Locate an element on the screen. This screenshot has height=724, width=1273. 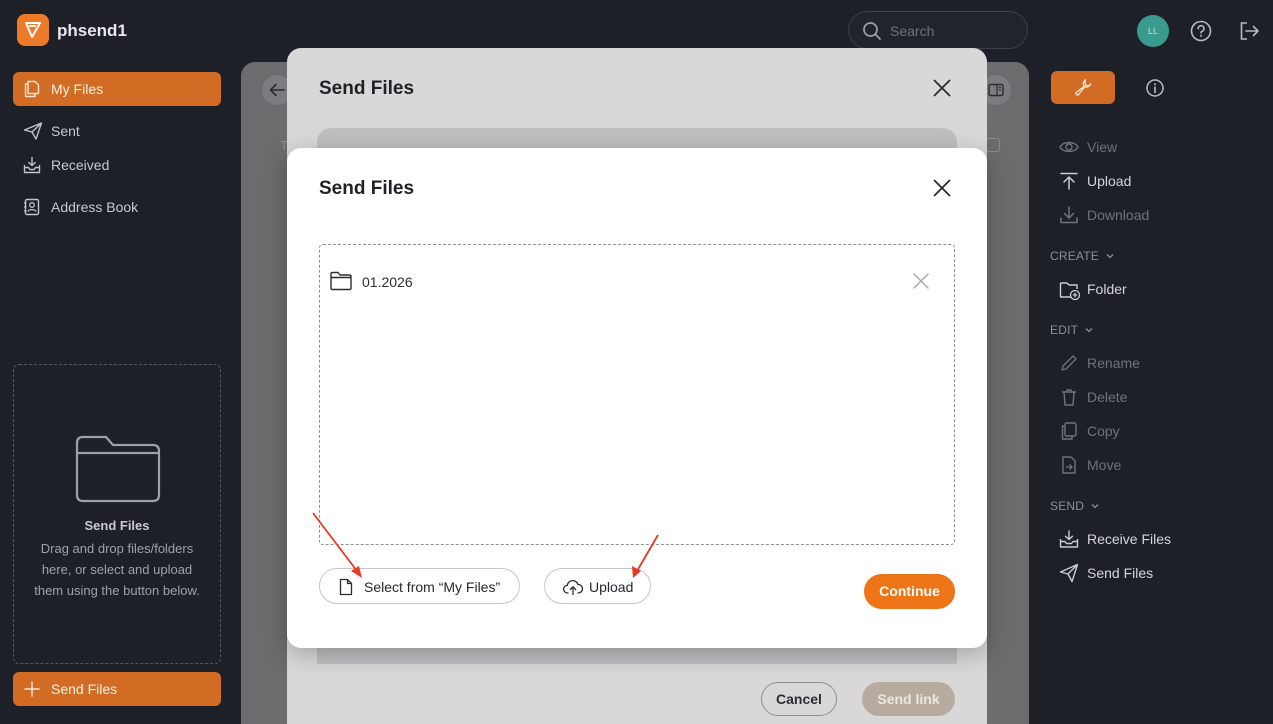
file-icon is located at coordinates (346, 587).